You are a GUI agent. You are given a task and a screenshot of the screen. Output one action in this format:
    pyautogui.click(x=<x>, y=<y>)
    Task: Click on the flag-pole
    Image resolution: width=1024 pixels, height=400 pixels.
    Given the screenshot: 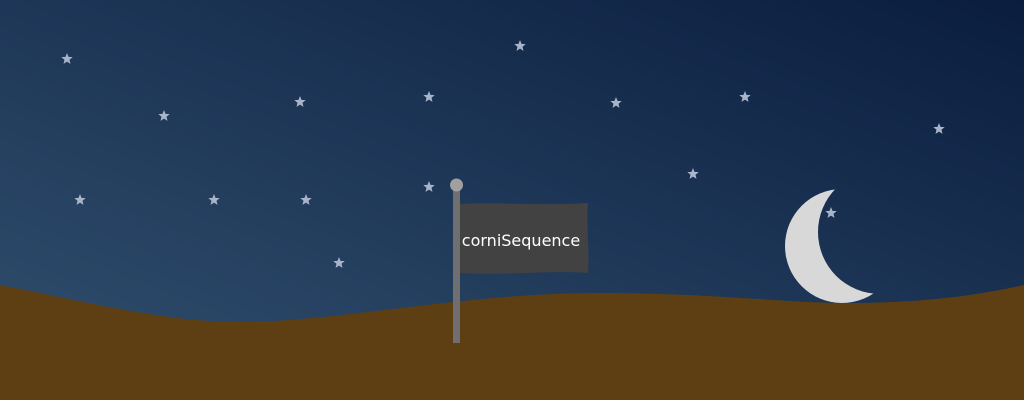 What is the action you would take?
    pyautogui.click(x=456, y=264)
    